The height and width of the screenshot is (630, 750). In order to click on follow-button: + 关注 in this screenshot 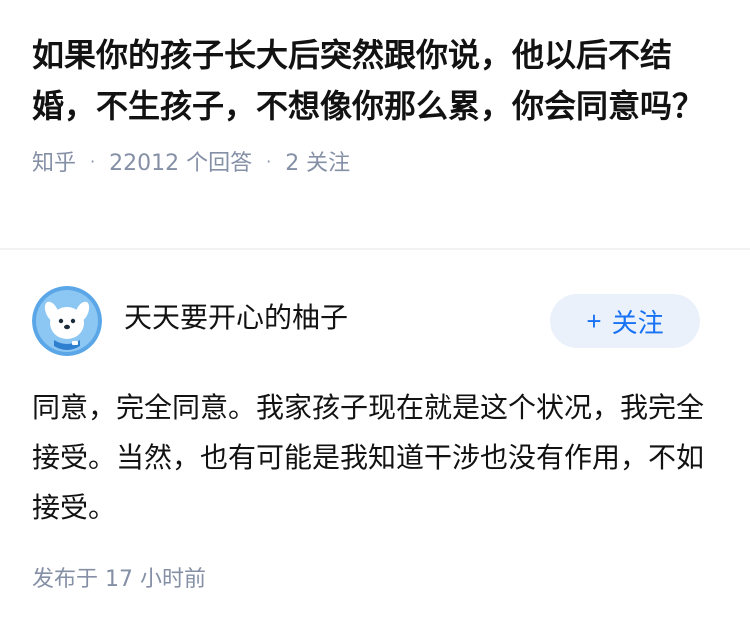, I will do `click(625, 321)`.